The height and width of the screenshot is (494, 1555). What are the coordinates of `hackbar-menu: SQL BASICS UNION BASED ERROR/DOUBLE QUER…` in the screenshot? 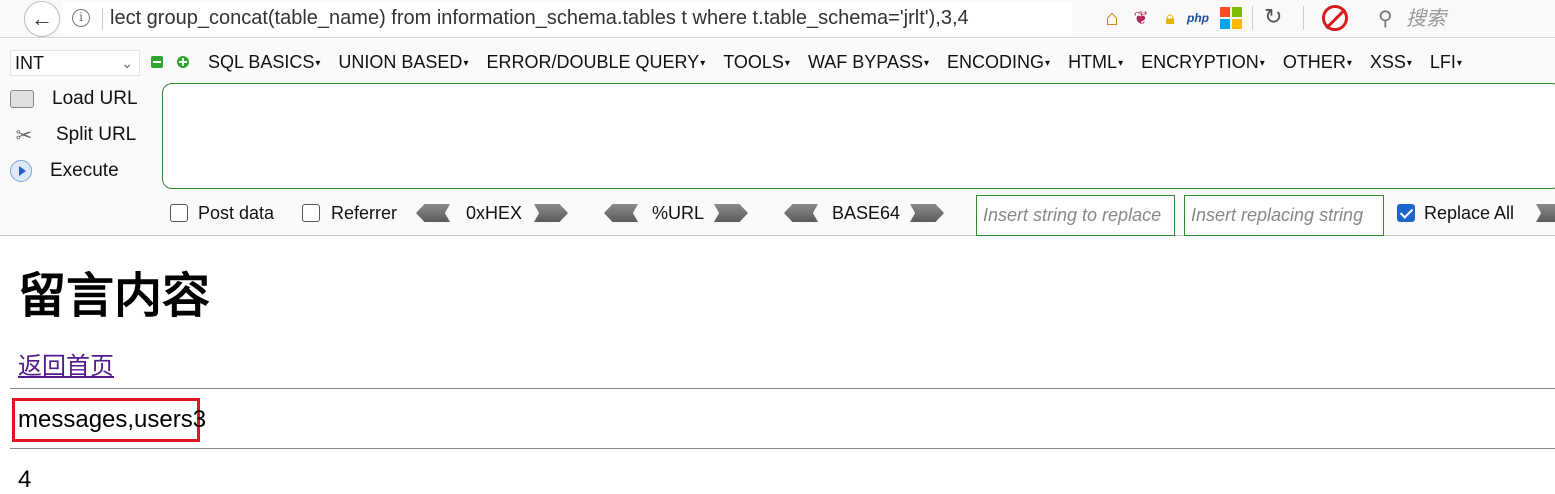 It's located at (844, 62).